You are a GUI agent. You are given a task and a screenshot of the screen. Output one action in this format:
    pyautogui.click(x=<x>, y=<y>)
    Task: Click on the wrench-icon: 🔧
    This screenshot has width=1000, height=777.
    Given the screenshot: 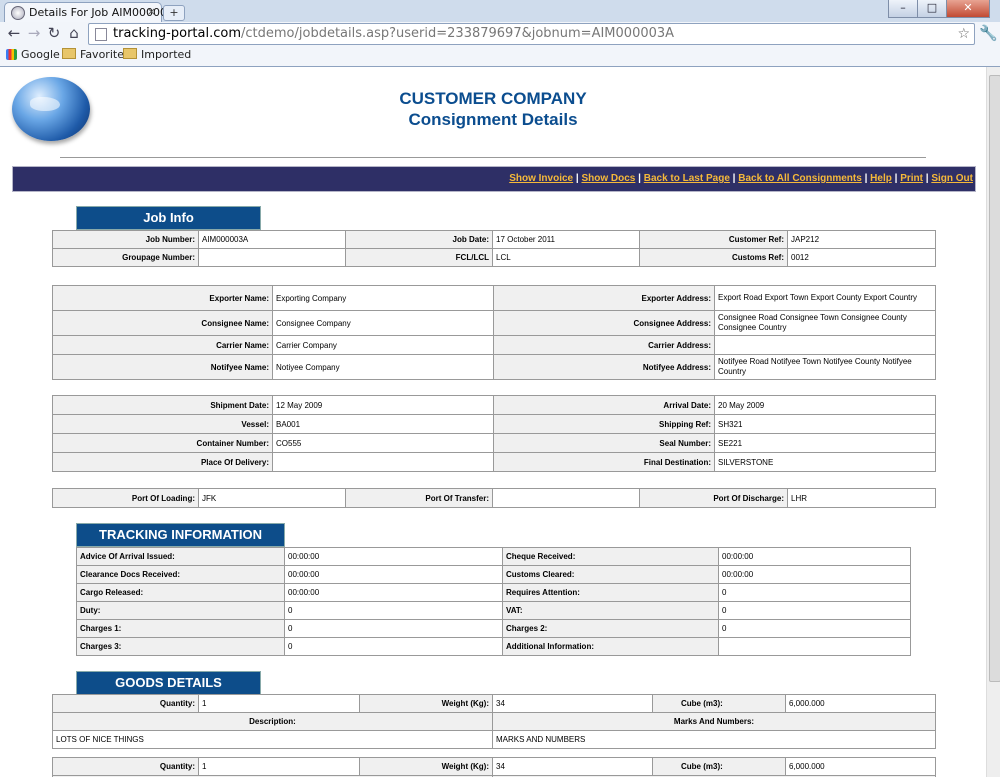 What is the action you would take?
    pyautogui.click(x=988, y=33)
    